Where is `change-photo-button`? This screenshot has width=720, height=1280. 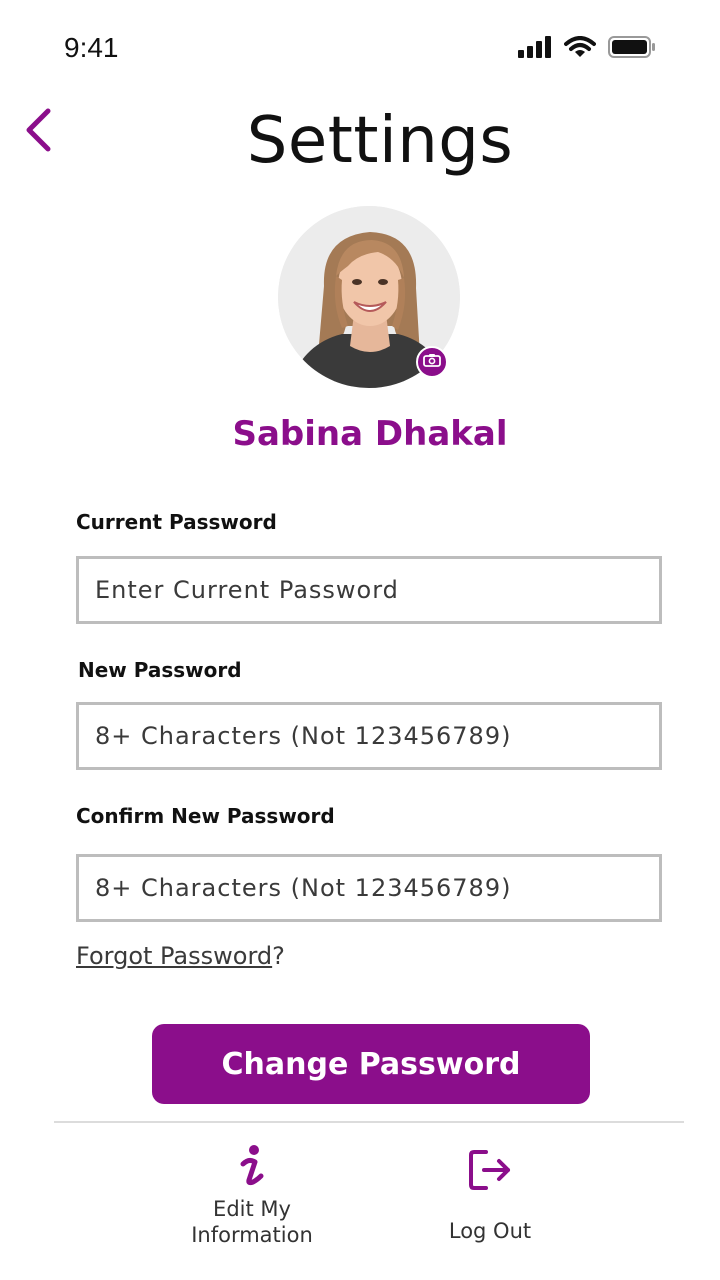 change-photo-button is located at coordinates (432, 362).